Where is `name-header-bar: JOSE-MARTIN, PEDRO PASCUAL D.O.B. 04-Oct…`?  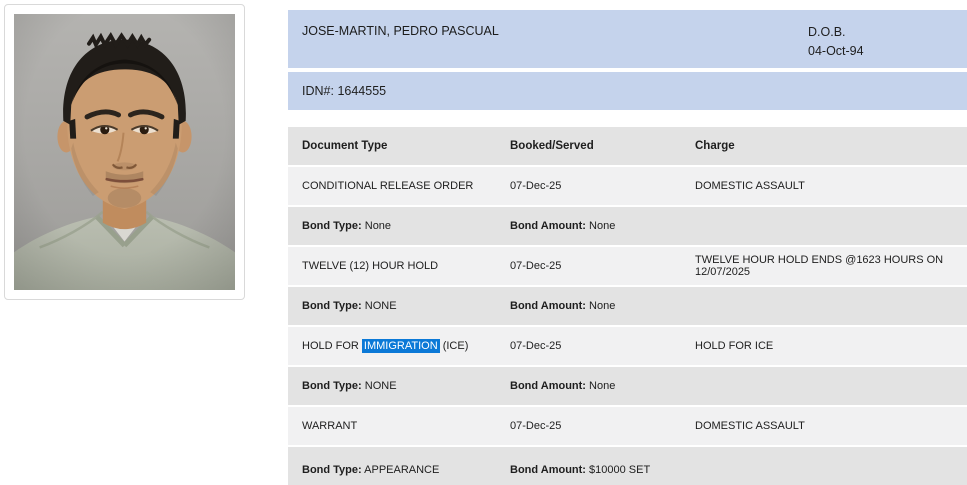 name-header-bar: JOSE-MARTIN, PEDRO PASCUAL D.O.B. 04-Oct… is located at coordinates (627, 39).